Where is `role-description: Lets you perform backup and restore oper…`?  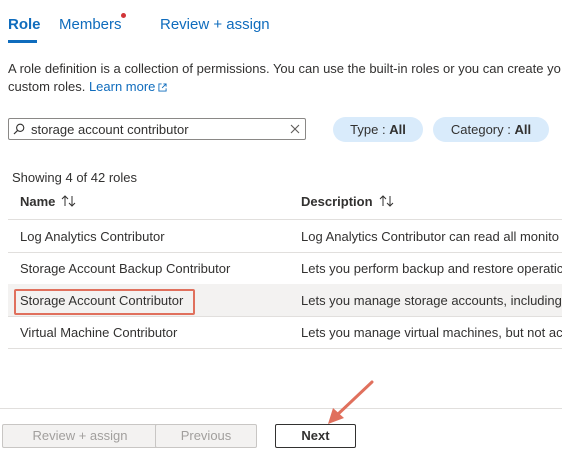
role-description: Lets you perform backup and restore oper… is located at coordinates (431, 268).